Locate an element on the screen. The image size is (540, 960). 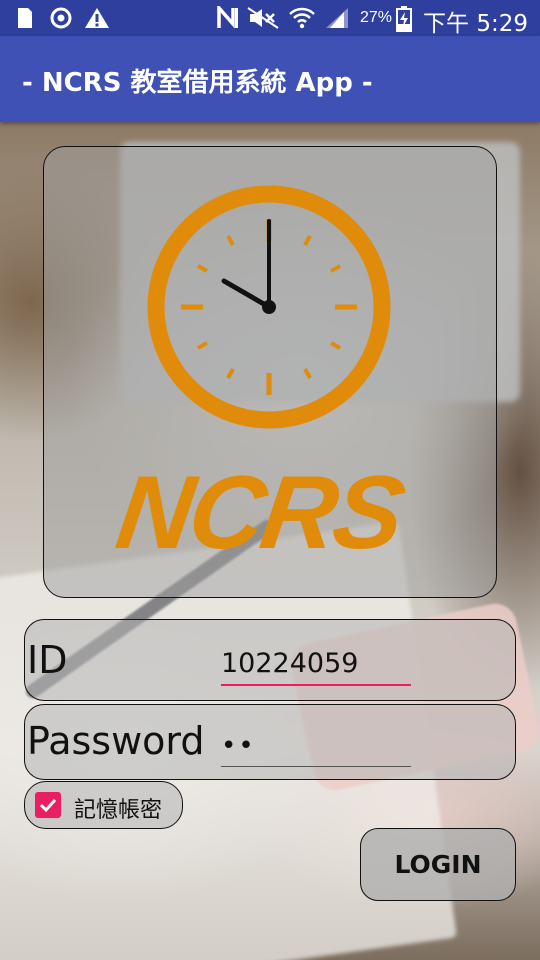
id-row: ID is located at coordinates (270, 660).